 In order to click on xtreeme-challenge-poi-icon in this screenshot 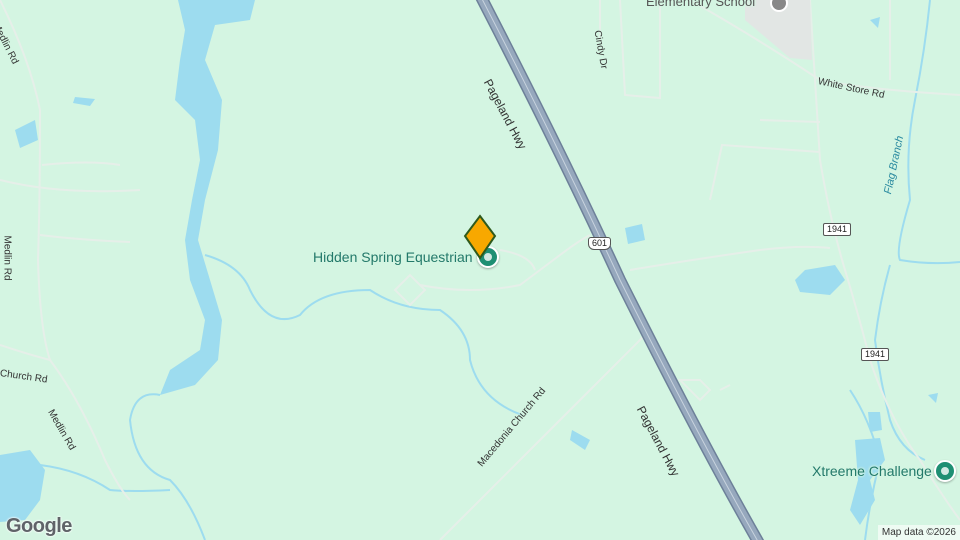, I will do `click(945, 471)`.